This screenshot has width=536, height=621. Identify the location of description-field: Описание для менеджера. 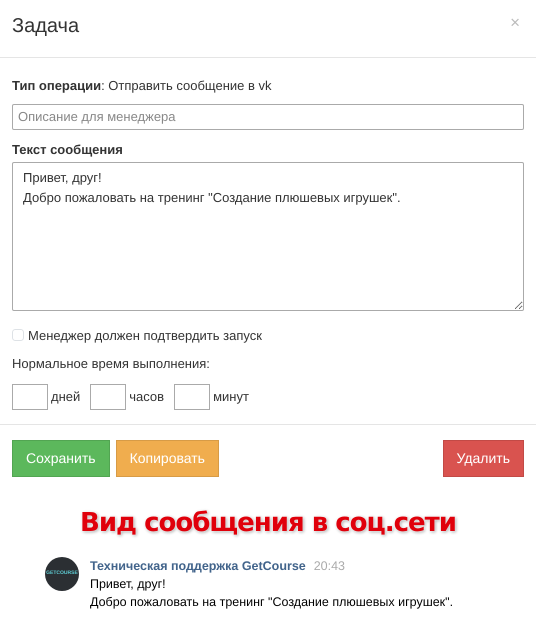
(268, 117).